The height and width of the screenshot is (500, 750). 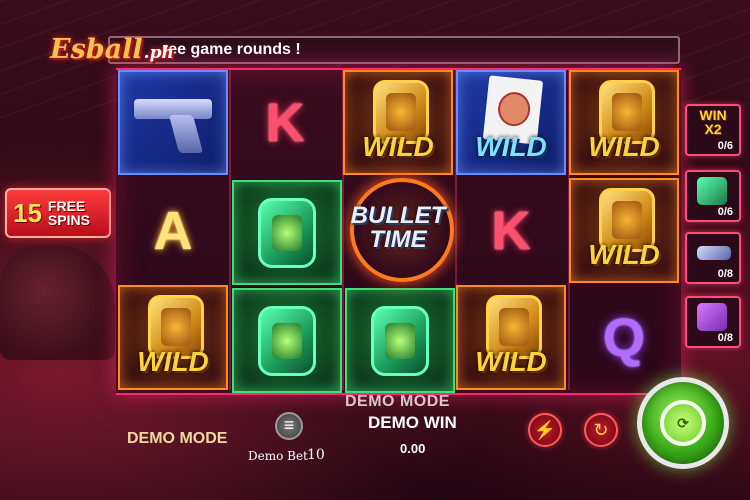 I want to click on logo-main: Esball, so click(x=96, y=49).